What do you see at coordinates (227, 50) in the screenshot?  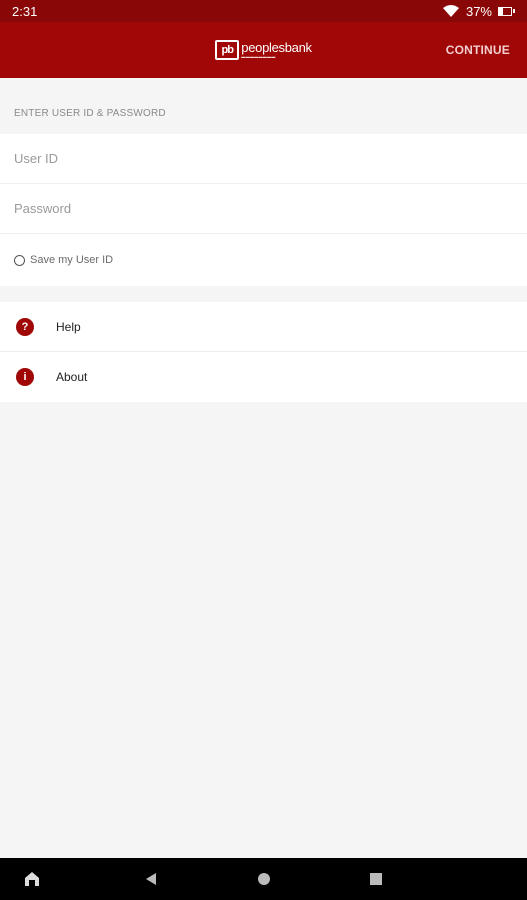 I see `logo-mark: pb` at bounding box center [227, 50].